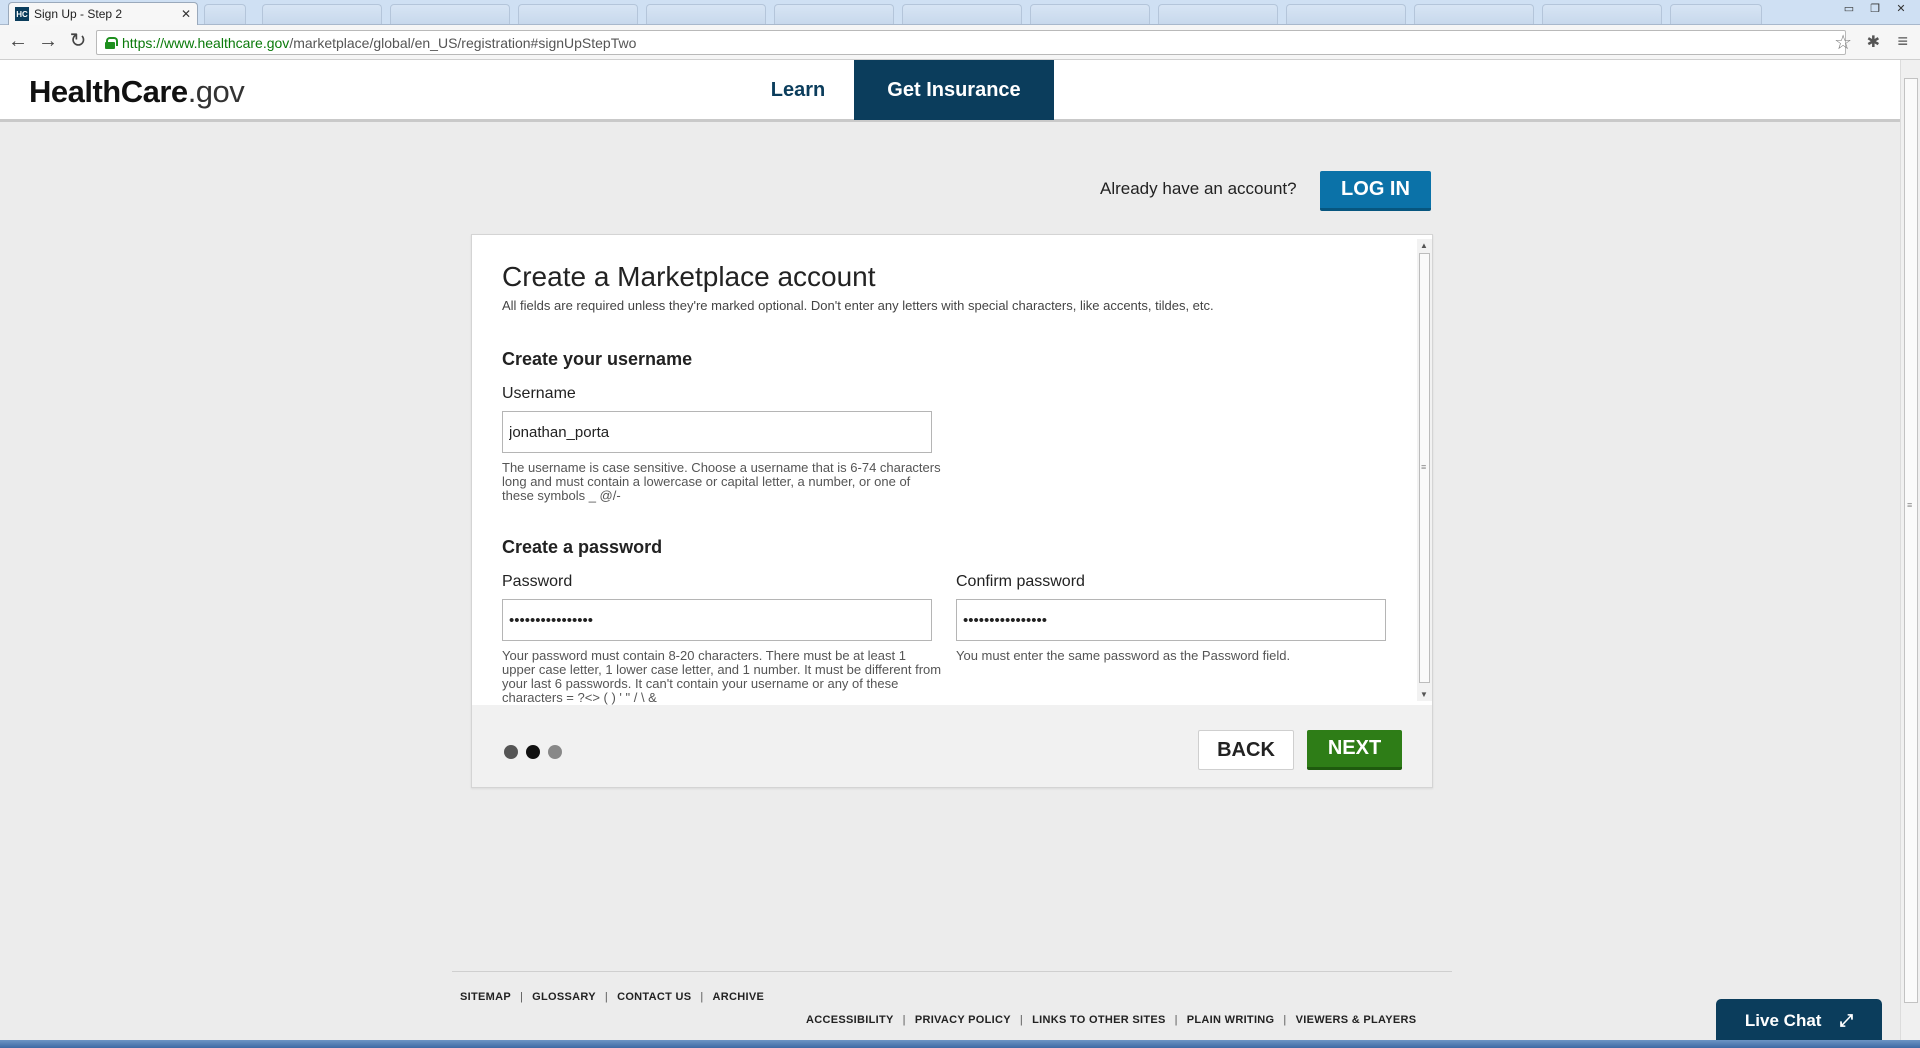  Describe the element at coordinates (22, 14) in the screenshot. I see `healthcare-favicon-icon: HC` at that location.